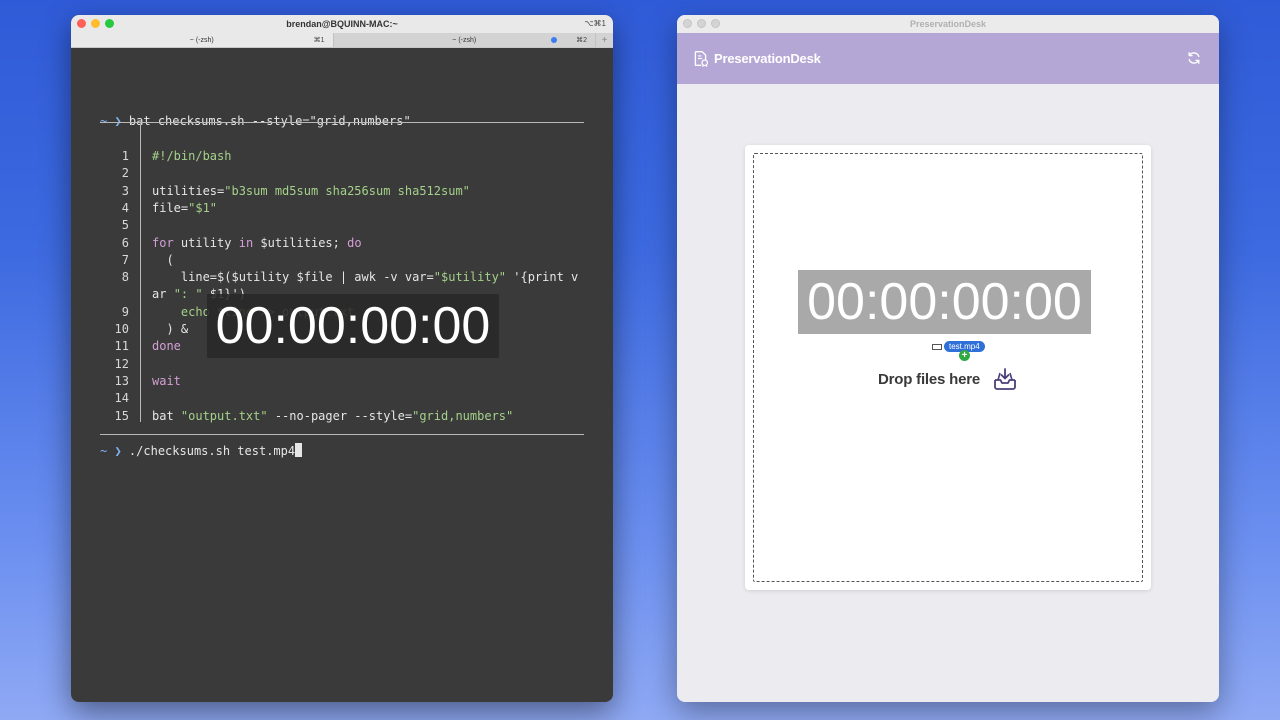 The height and width of the screenshot is (720, 1280). What do you see at coordinates (929, 379) in the screenshot?
I see `drop-label: Drop files here` at bounding box center [929, 379].